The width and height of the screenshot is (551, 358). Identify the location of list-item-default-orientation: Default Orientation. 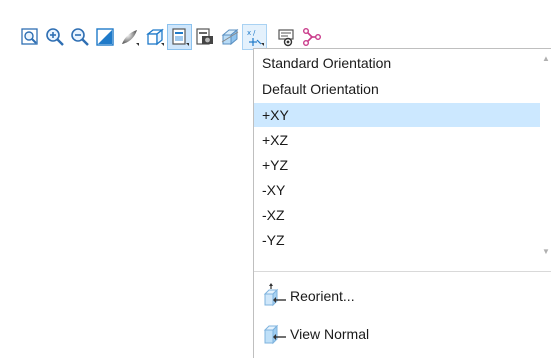
(397, 89).